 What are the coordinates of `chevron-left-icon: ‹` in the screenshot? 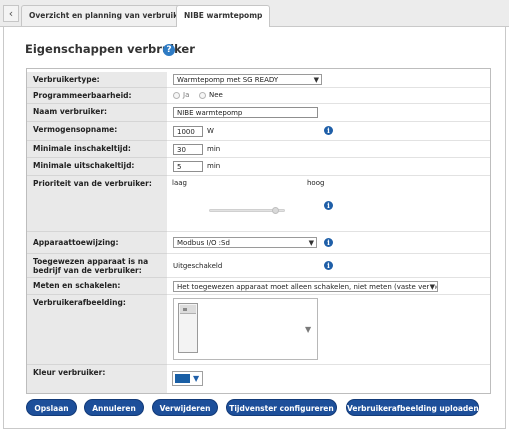 It's located at (11, 13).